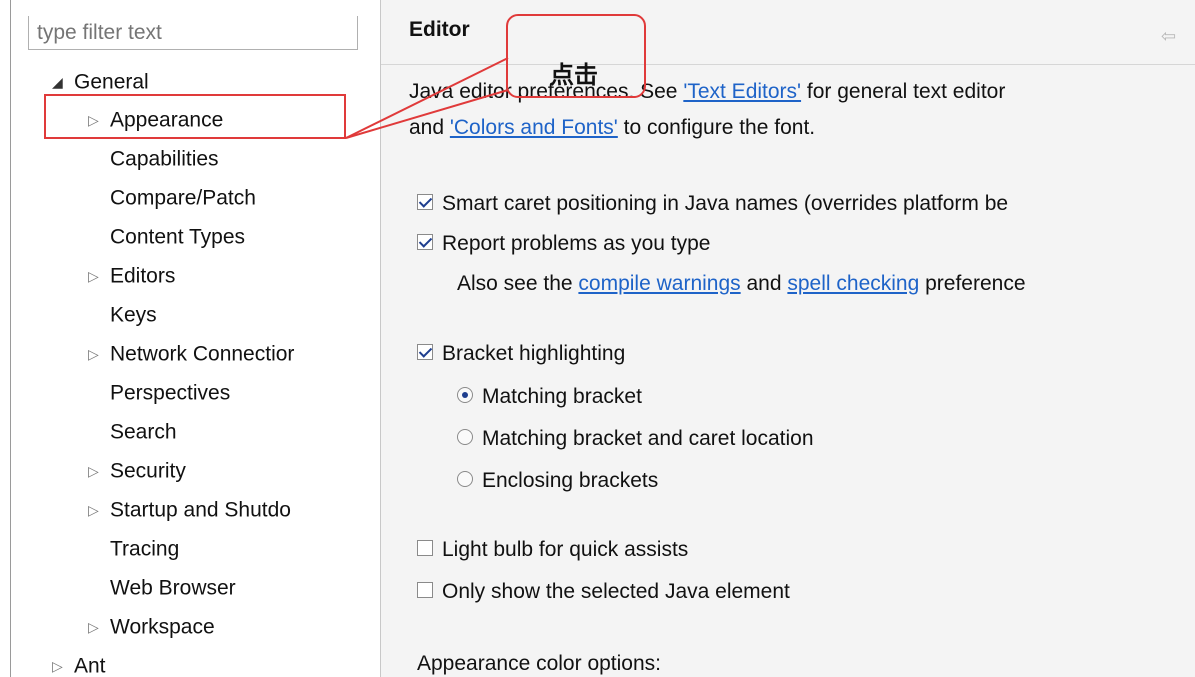 Image resolution: width=1195 pixels, height=677 pixels. What do you see at coordinates (425, 242) in the screenshot?
I see `report-problems-checkbox` at bounding box center [425, 242].